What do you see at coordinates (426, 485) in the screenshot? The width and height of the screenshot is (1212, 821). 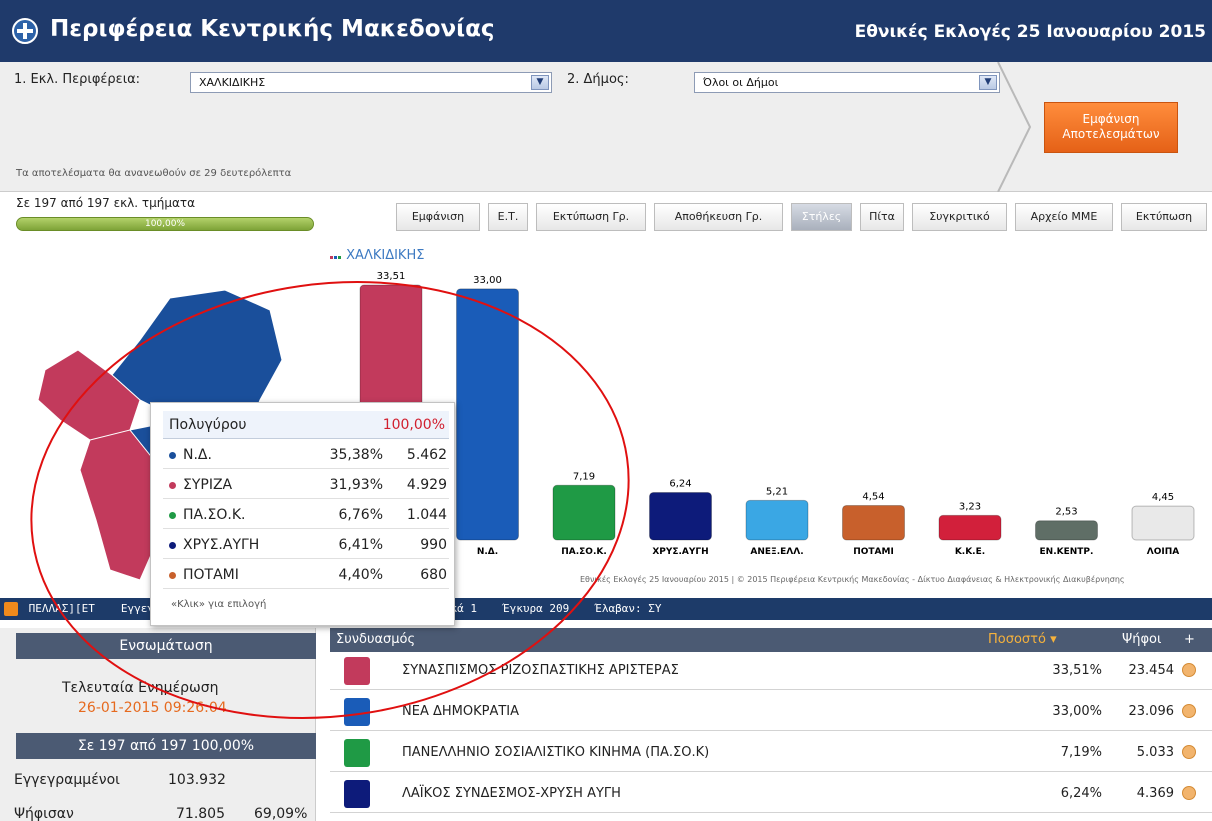 I see `tooltip-votes: 4.929` at bounding box center [426, 485].